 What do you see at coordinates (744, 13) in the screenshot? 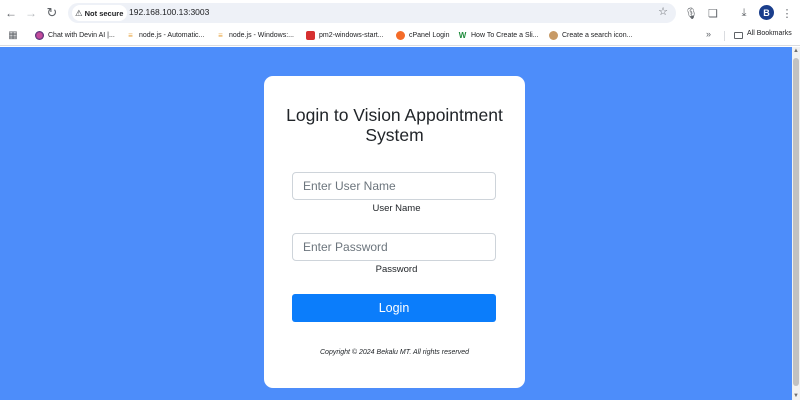
I see `download-icon: ⤓` at bounding box center [744, 13].